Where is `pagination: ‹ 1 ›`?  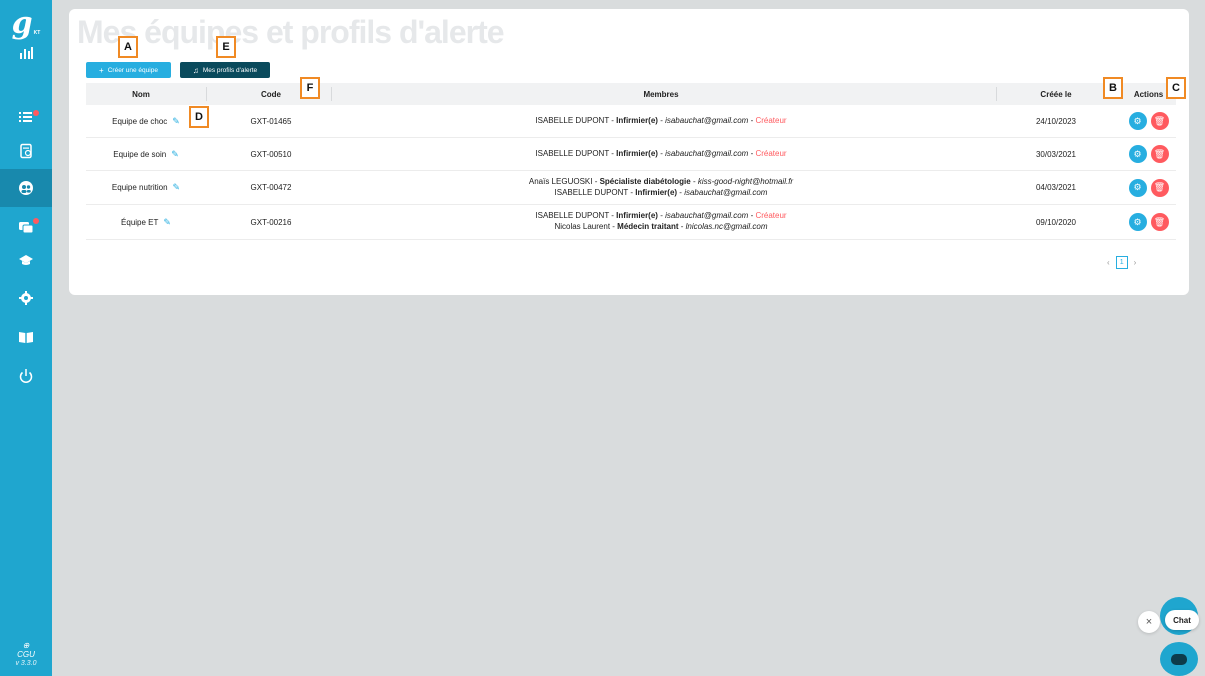
pagination: ‹ 1 › is located at coordinates (1121, 262).